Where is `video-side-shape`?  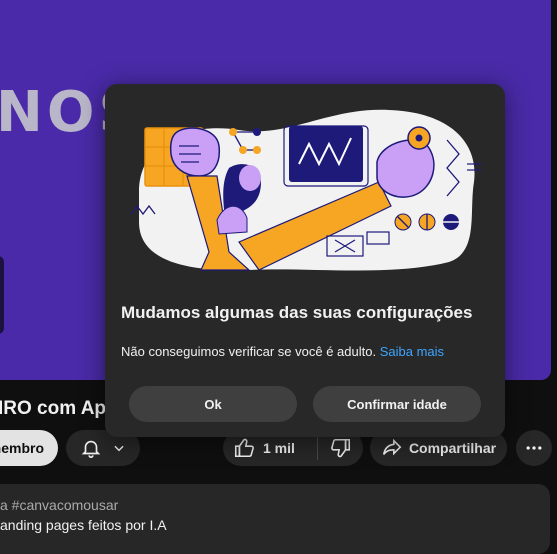
video-side-shape is located at coordinates (2, 295).